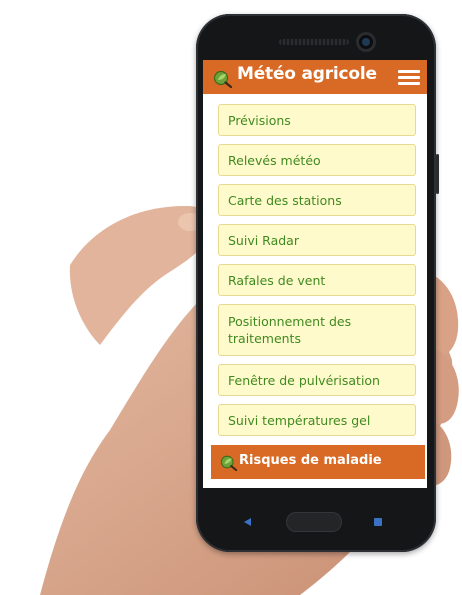  I want to click on android-nav-bar, so click(316, 522).